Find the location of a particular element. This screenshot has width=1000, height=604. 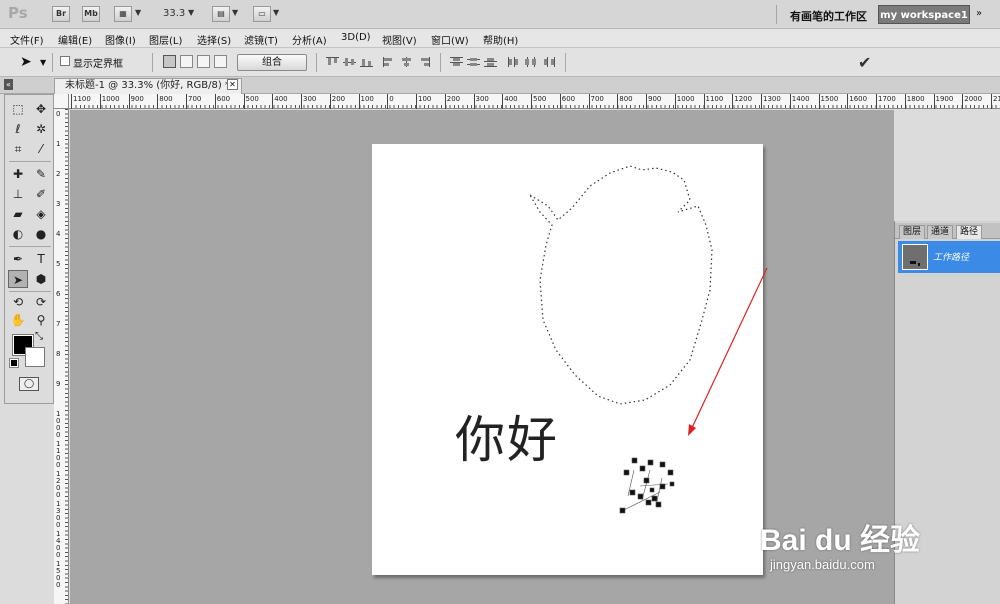

path-name-label: 工作路径 is located at coordinates (951, 258).